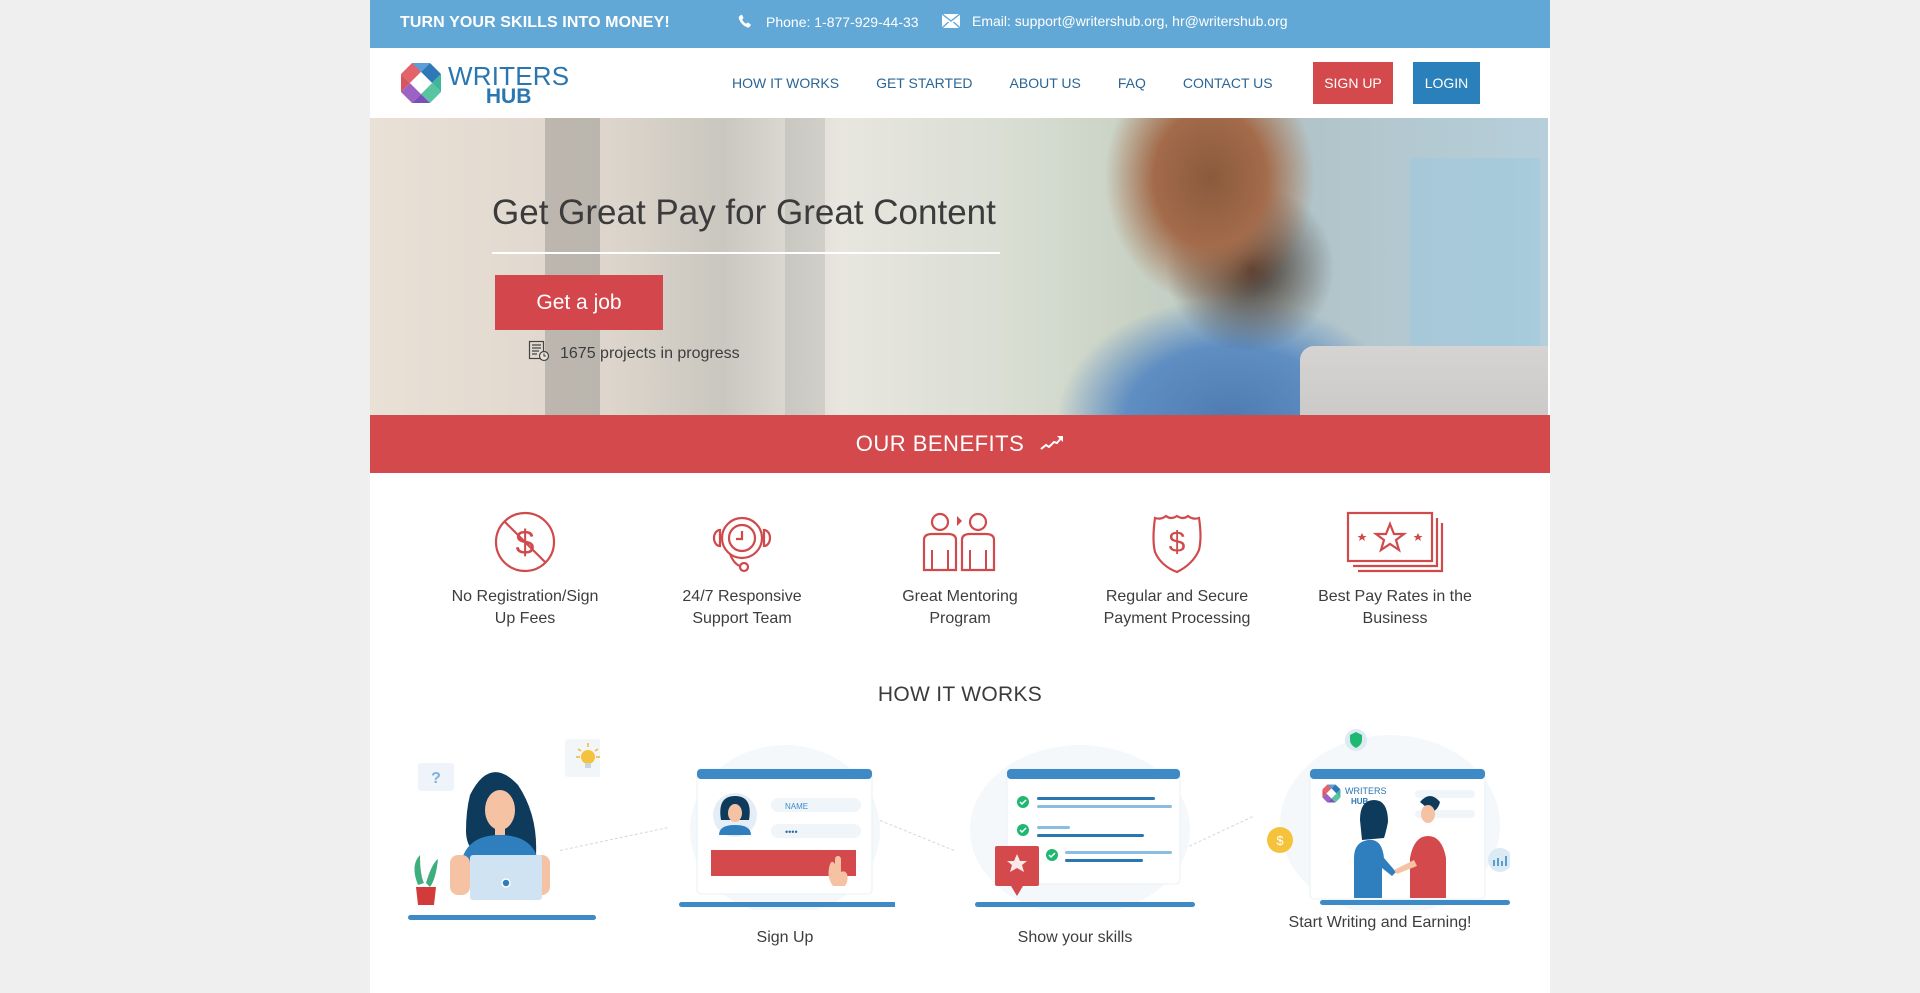 The width and height of the screenshot is (1920, 993). What do you see at coordinates (421, 85) in the screenshot?
I see `octagon-logo-icon` at bounding box center [421, 85].